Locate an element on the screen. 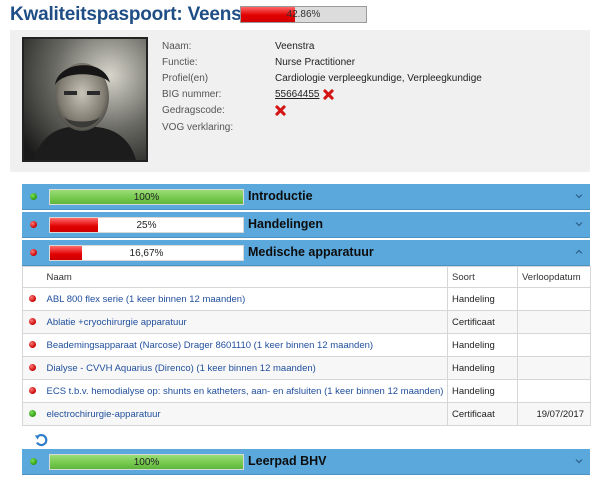 This screenshot has height=480, width=600. section-progress-label: 16,67% is located at coordinates (146, 253).